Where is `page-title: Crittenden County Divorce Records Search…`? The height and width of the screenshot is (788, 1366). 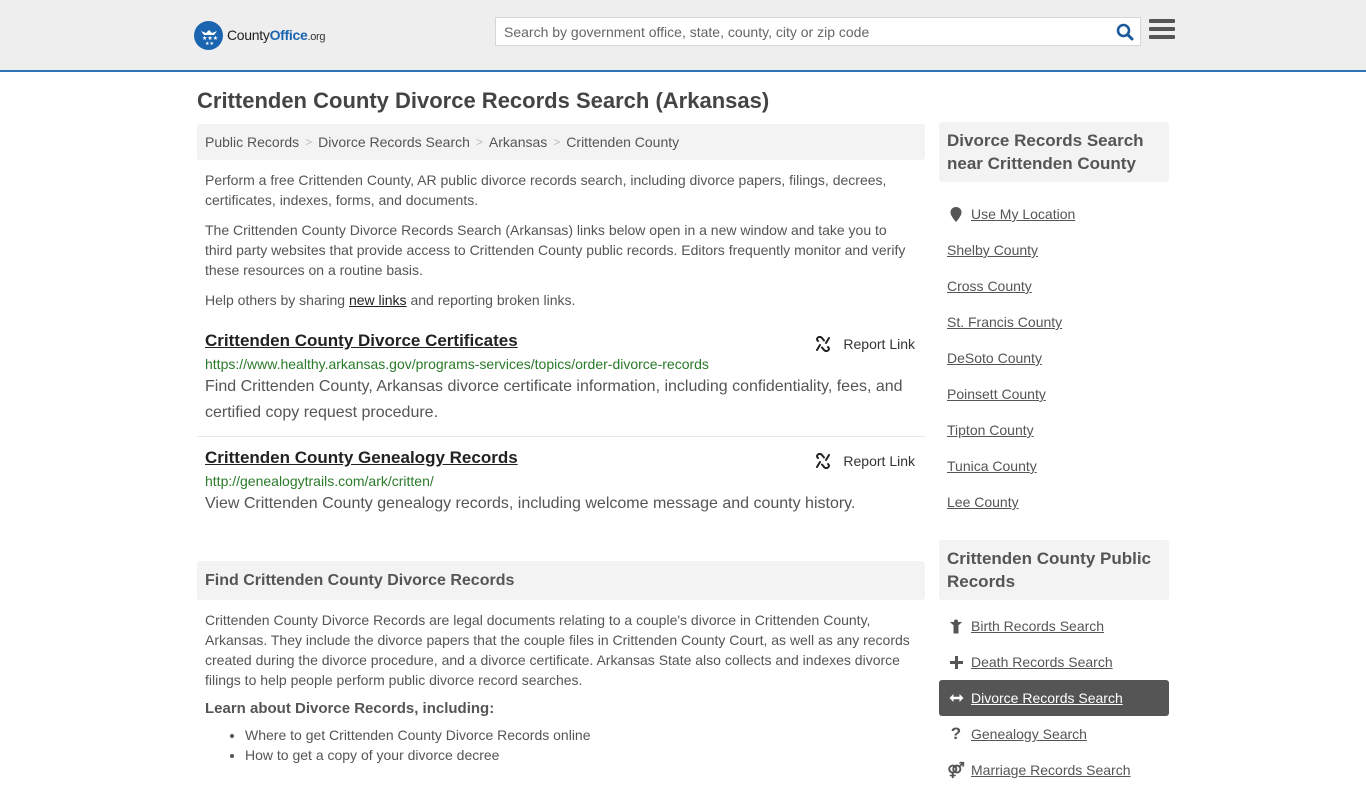
page-title: Crittenden County Divorce Records Search… is located at coordinates (483, 100).